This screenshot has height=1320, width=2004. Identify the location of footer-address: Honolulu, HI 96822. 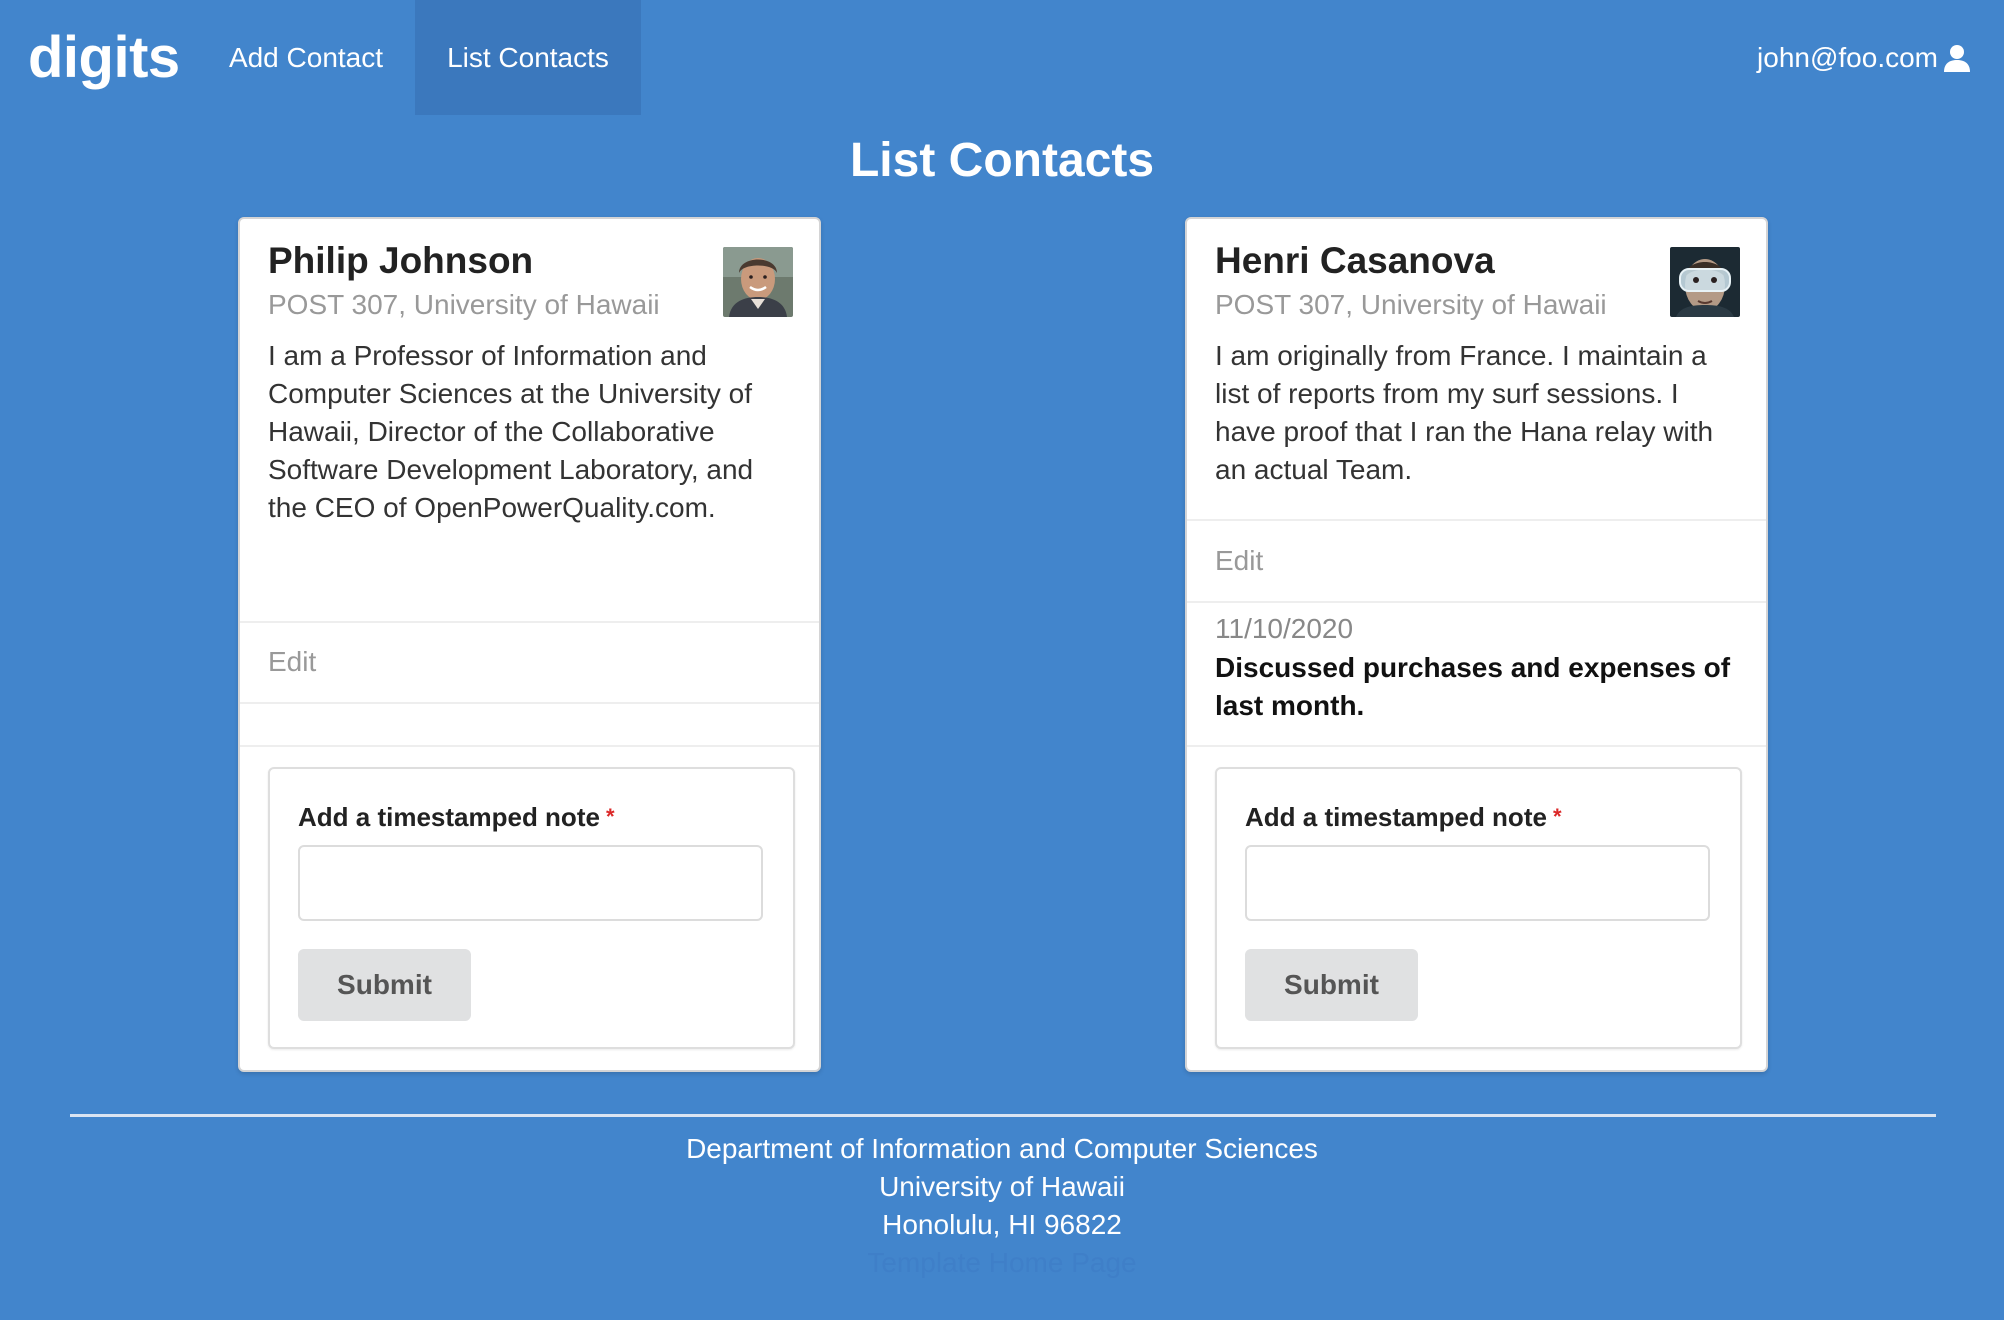
(1002, 1224).